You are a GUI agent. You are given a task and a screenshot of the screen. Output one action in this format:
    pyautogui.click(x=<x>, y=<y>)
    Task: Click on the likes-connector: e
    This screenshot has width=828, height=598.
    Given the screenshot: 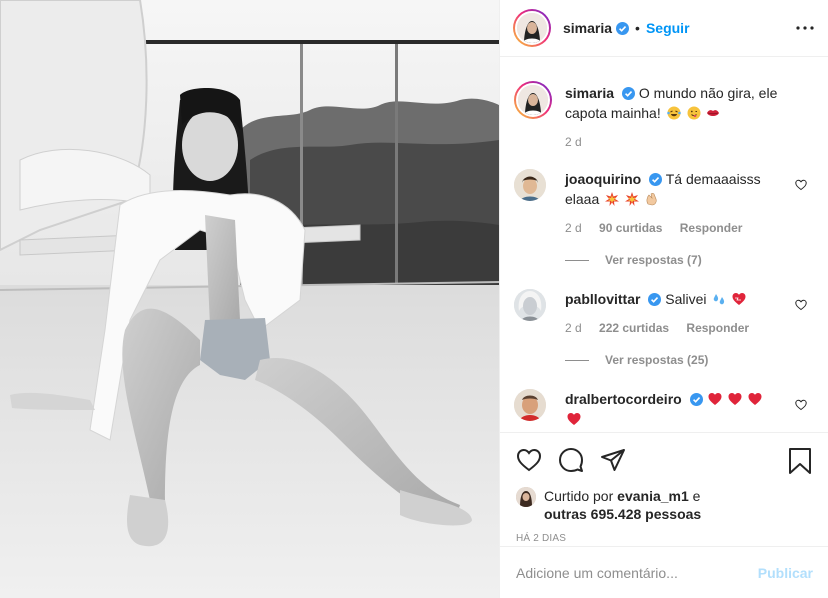 What is the action you would take?
    pyautogui.click(x=696, y=496)
    